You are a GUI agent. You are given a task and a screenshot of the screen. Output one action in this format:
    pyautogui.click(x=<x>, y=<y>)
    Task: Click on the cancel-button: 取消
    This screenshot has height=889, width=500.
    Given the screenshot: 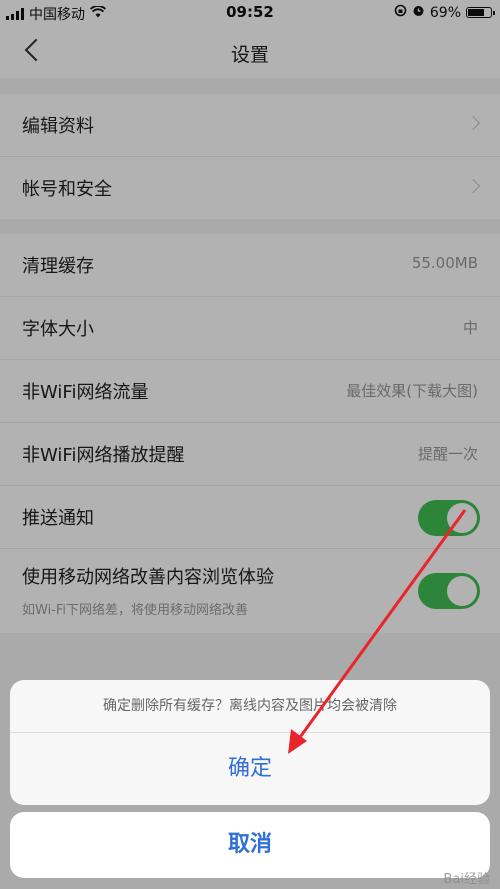 What is the action you would take?
    pyautogui.click(x=250, y=845)
    